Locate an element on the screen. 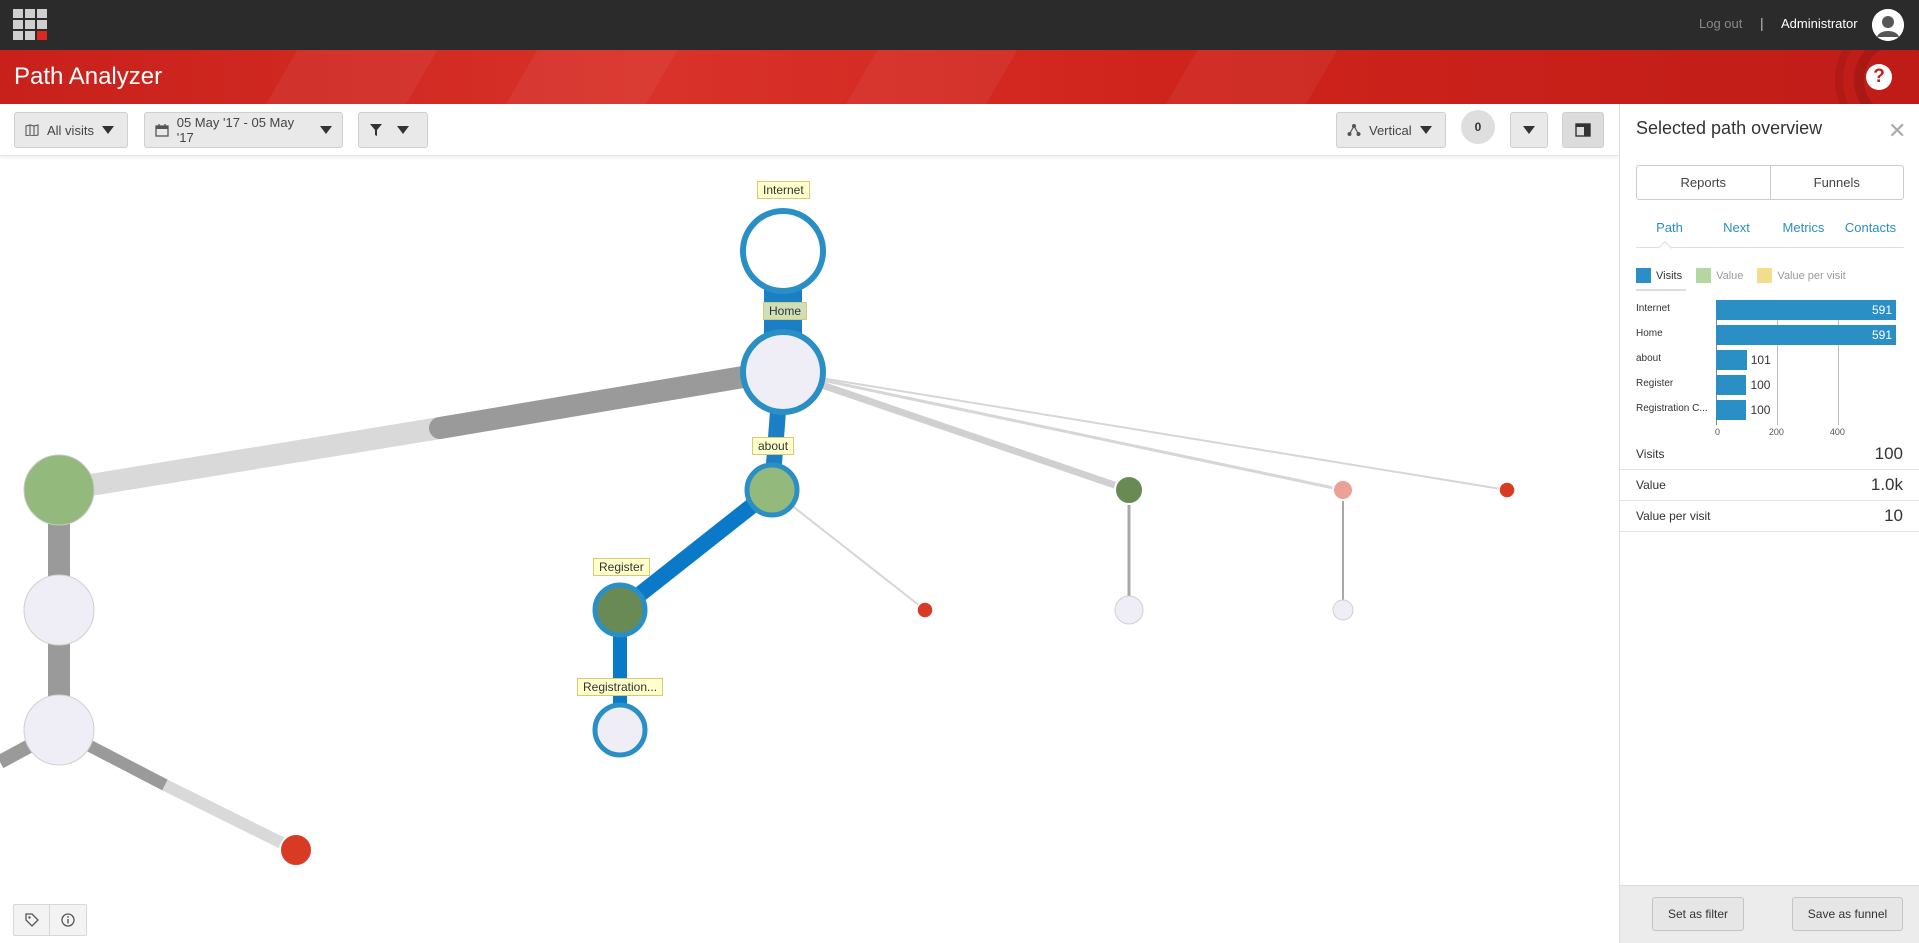  edge-home-node-b is located at coordinates (1063, 431).